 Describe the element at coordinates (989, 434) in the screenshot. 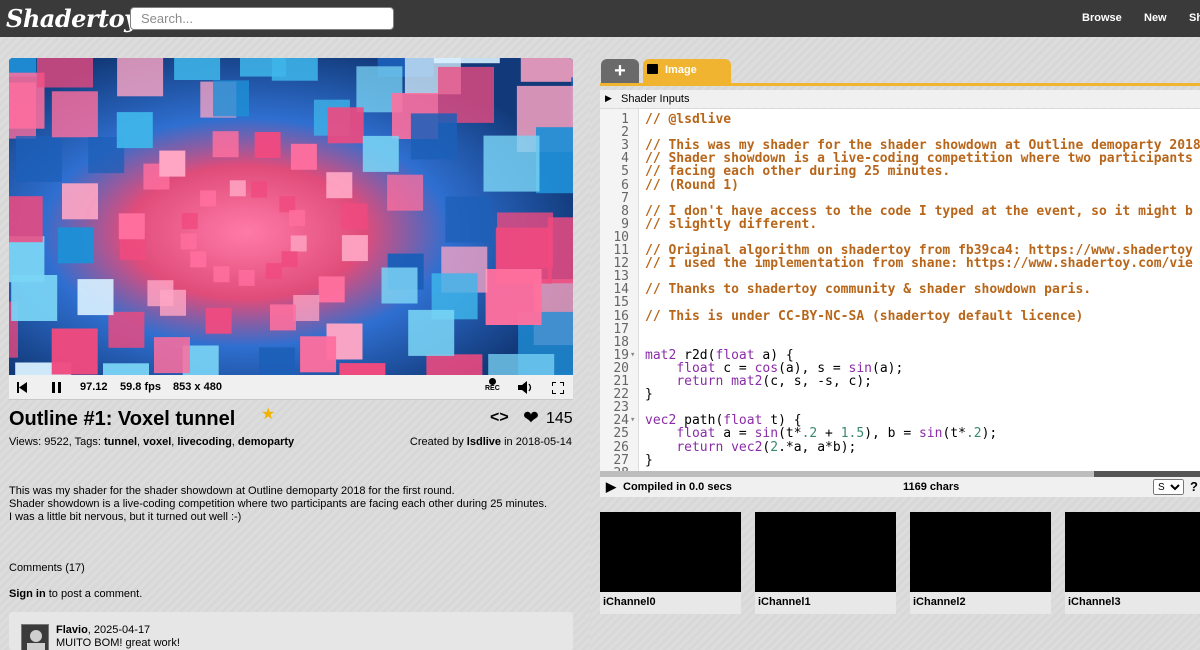

I see `code-token: );` at that location.